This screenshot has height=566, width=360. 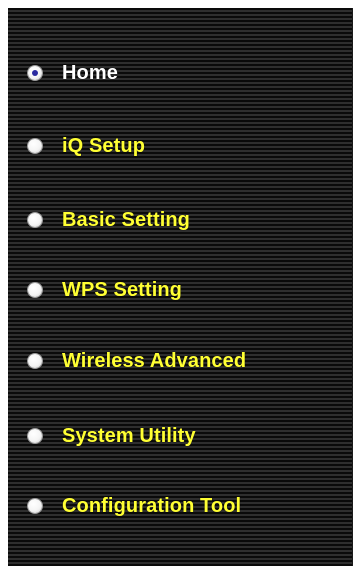 I want to click on menu-item-label: WPS Setting, so click(x=122, y=289).